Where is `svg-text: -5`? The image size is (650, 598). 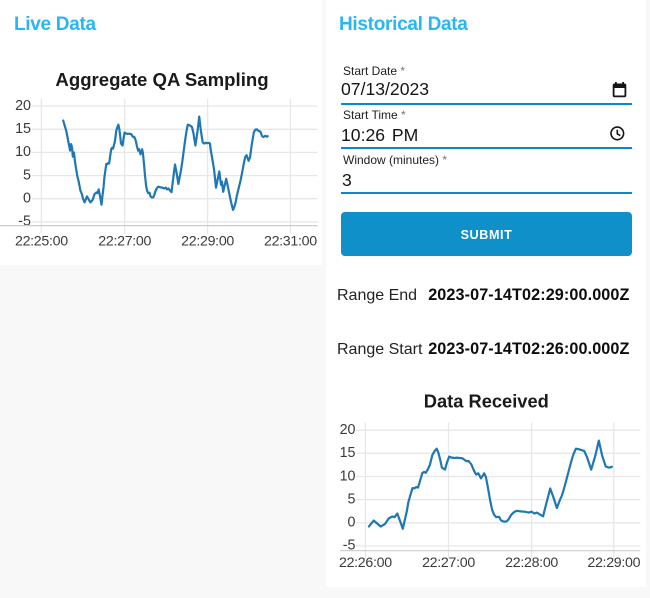 svg-text: -5 is located at coordinates (24, 222).